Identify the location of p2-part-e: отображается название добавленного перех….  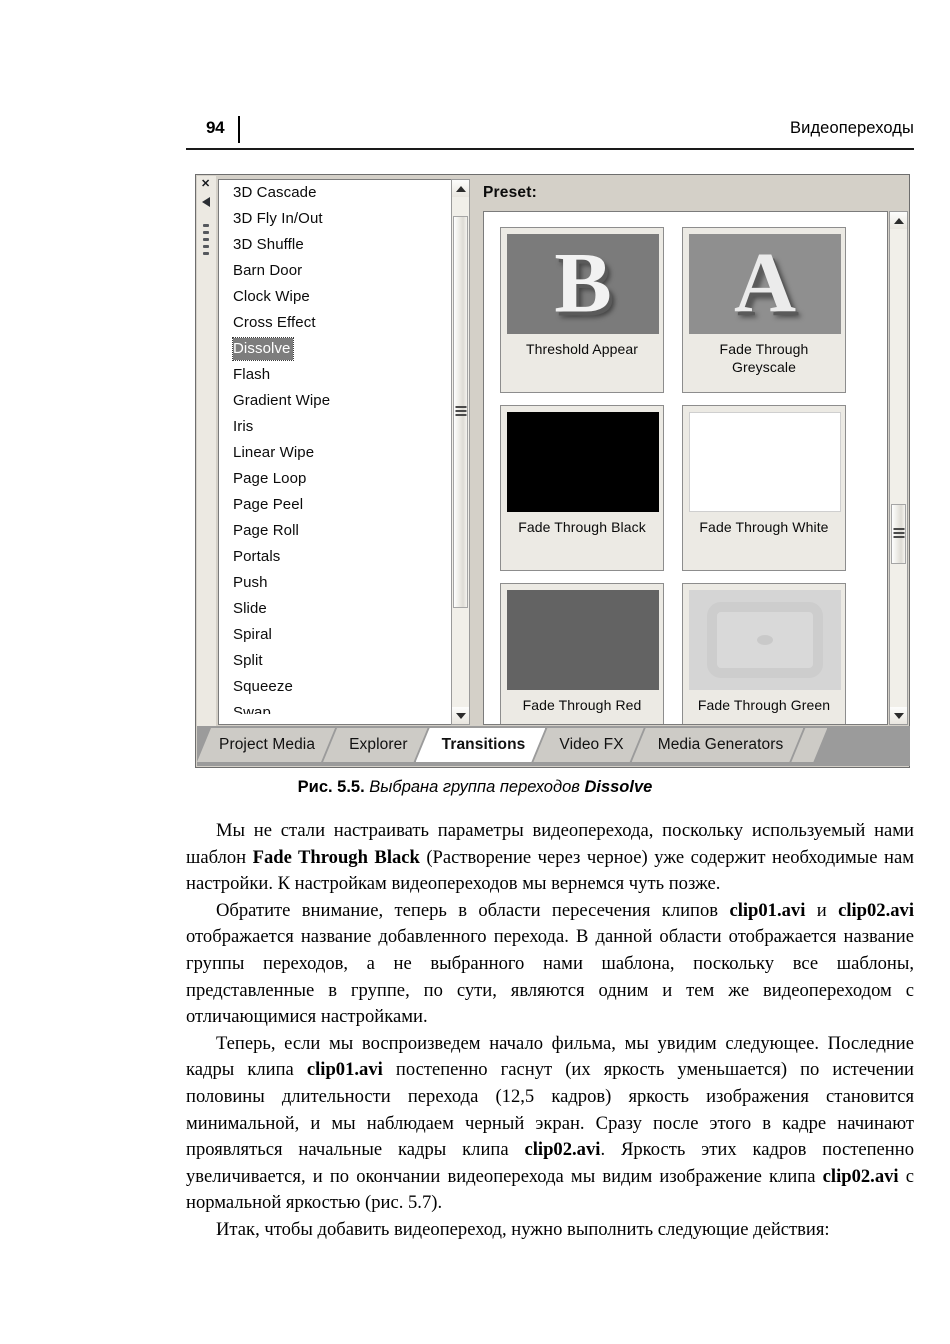
(550, 977).